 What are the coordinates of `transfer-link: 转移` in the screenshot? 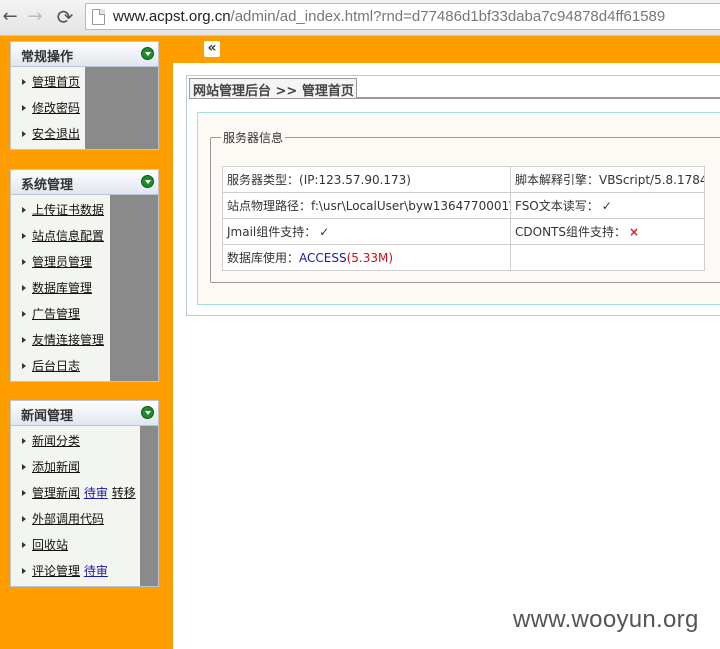 It's located at (124, 493).